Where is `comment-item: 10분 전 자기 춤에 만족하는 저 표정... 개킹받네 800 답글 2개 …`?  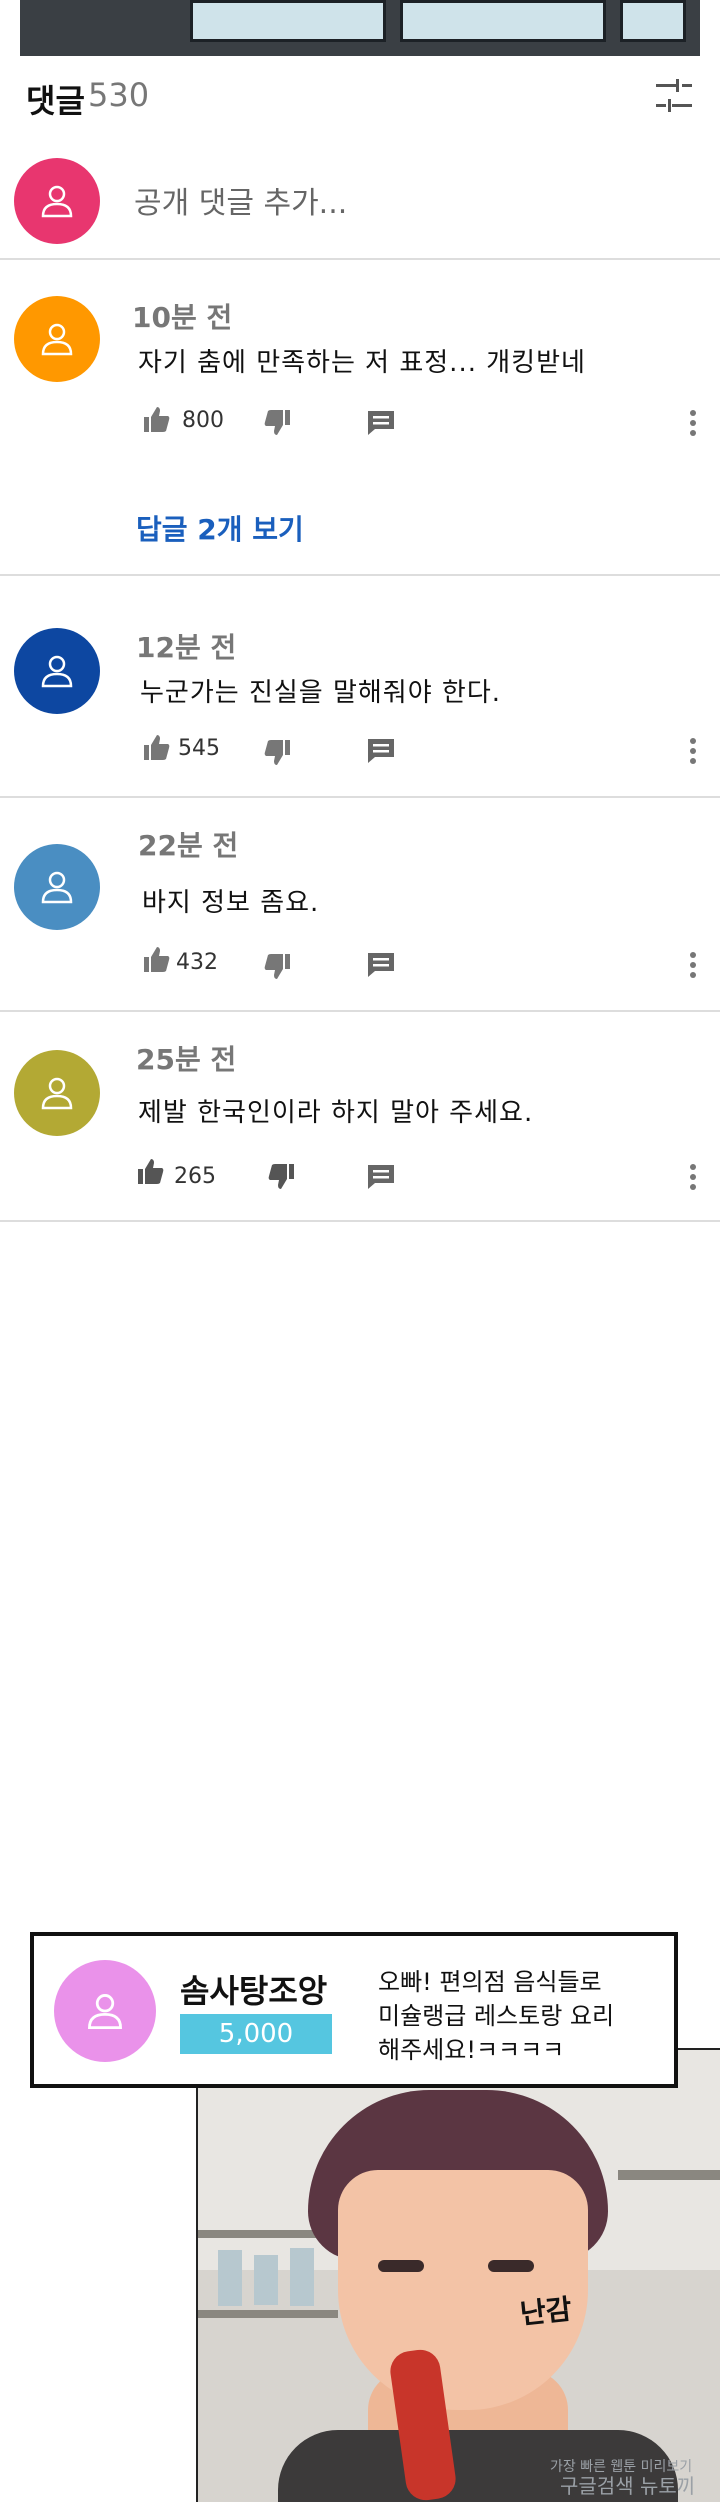
comment-item: 10분 전 자기 춤에 만족하는 저 표정... 개킹받네 800 답글 2개 … is located at coordinates (360, 417).